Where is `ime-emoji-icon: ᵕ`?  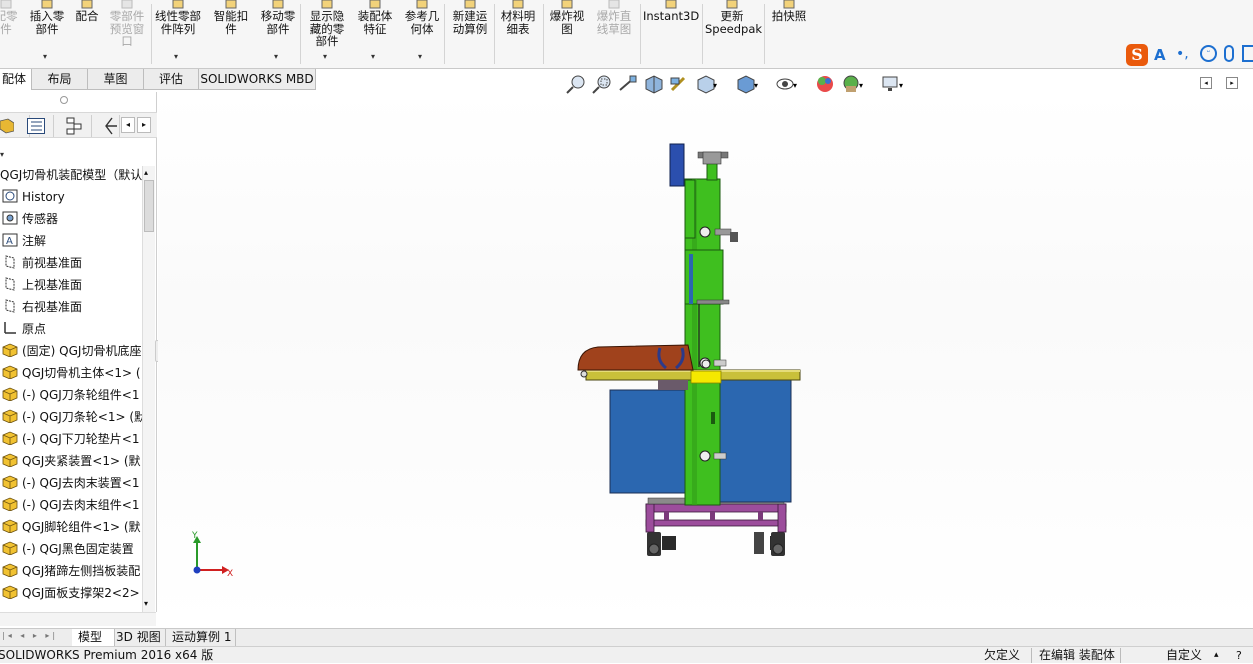
ime-emoji-icon: ᵕ is located at coordinates (1208, 53).